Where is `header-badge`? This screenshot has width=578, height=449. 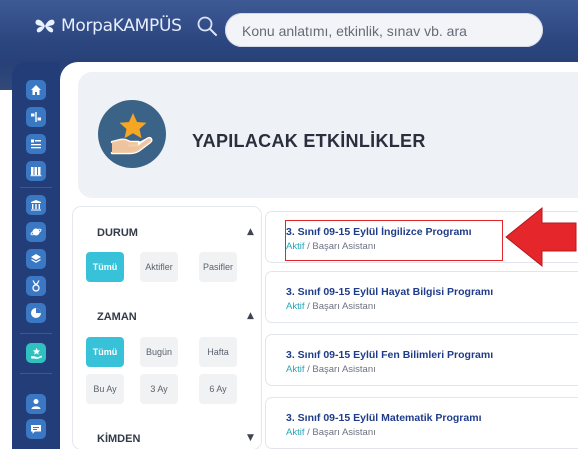
header-badge is located at coordinates (132, 134).